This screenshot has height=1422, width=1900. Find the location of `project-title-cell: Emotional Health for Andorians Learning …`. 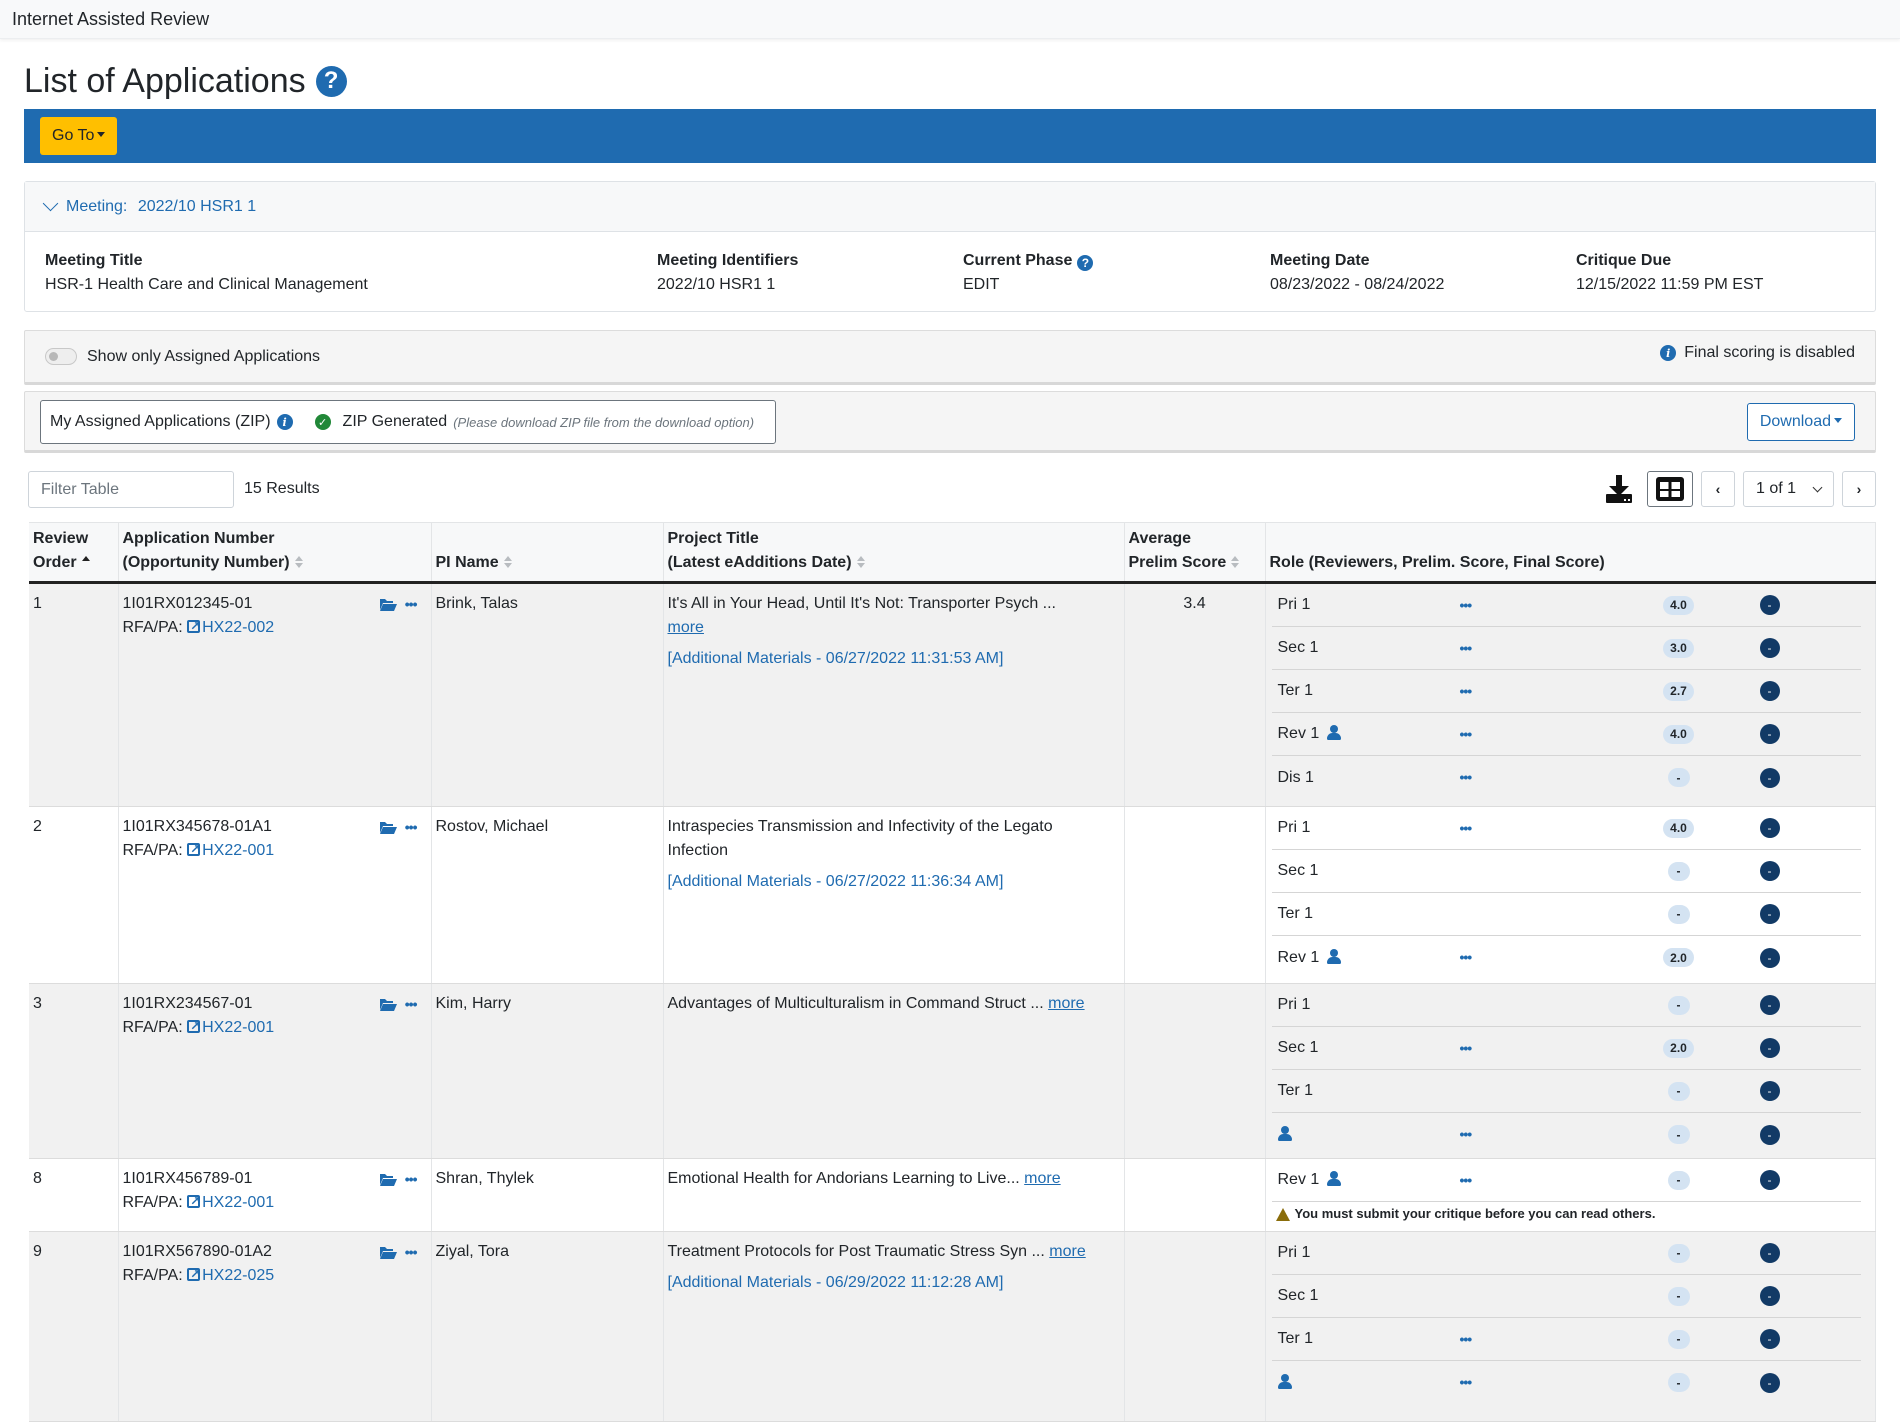

project-title-cell: Emotional Health for Andorians Learning … is located at coordinates (894, 1195).